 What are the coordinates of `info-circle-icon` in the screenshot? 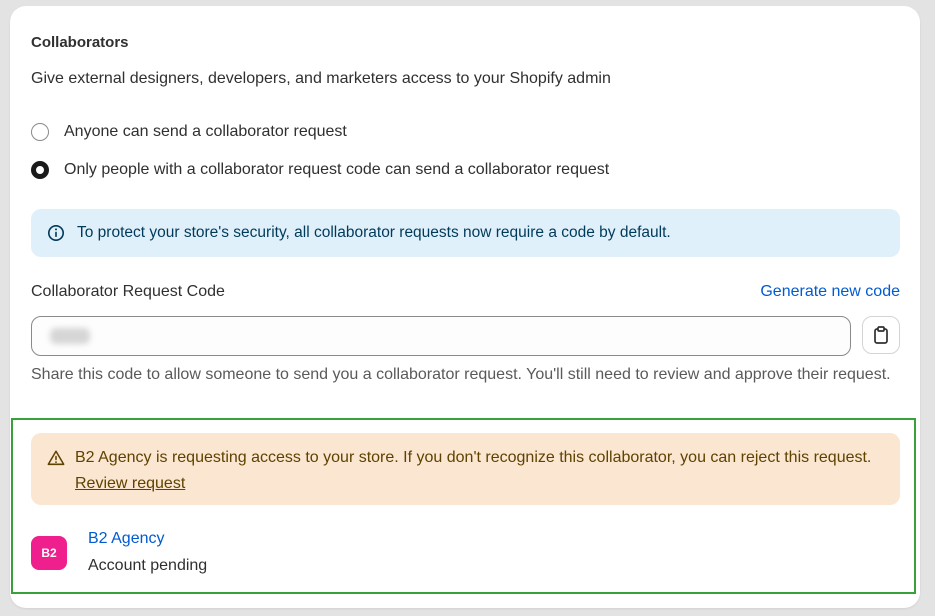 It's located at (56, 233).